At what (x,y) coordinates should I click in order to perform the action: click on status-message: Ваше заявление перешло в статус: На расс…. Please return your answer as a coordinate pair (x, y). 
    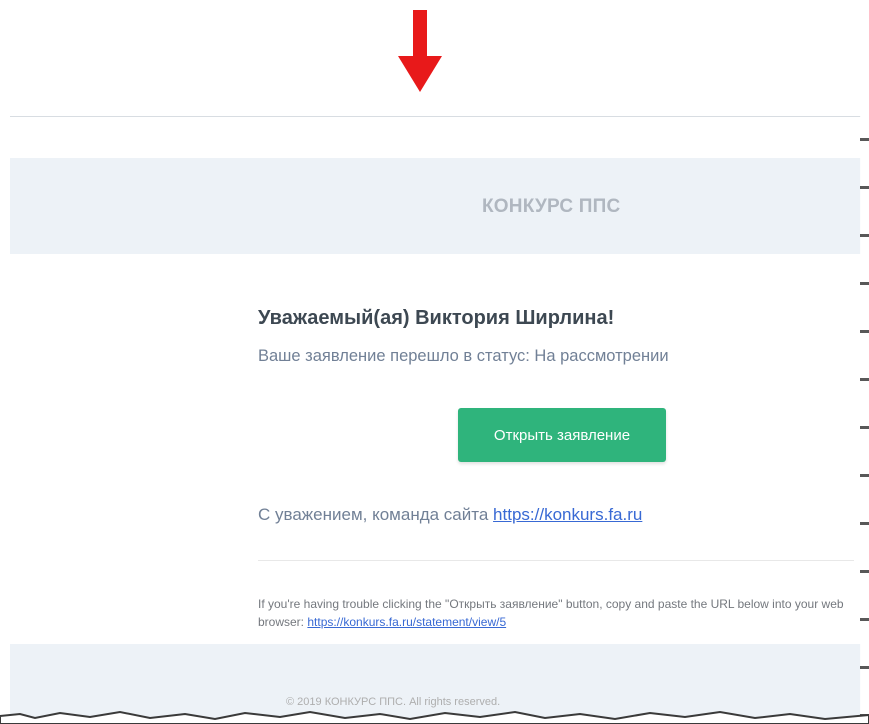
    Looking at the image, I should click on (463, 356).